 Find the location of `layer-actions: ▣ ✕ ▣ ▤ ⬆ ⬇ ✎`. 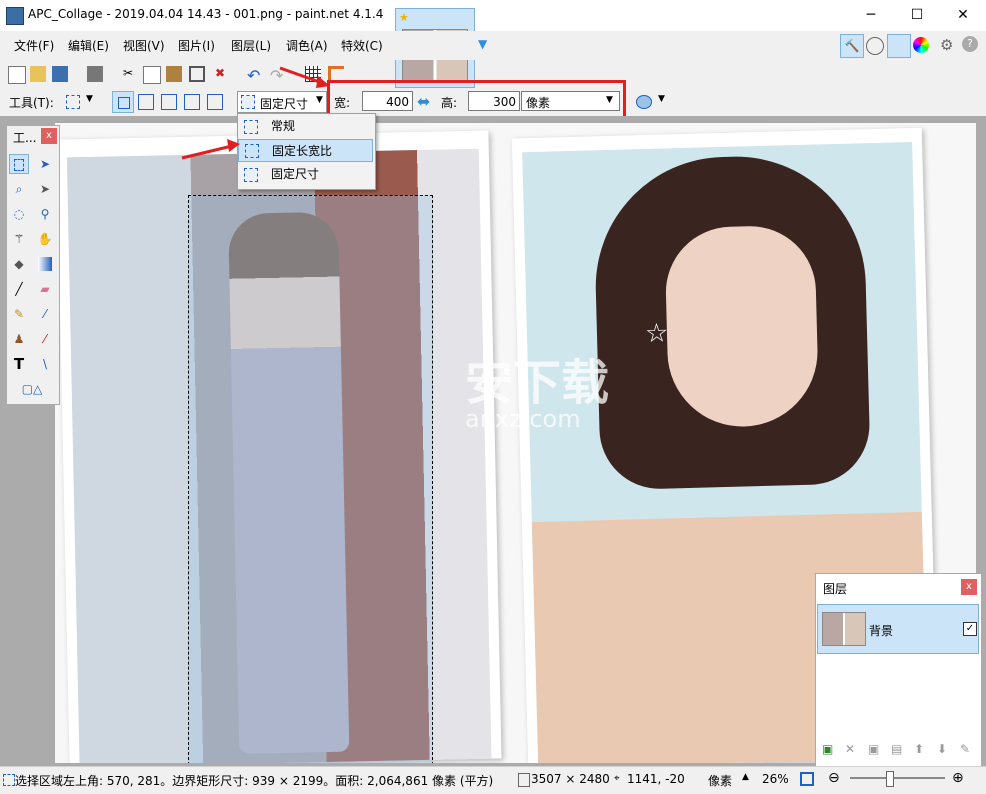

layer-actions: ▣ ✕ ▣ ▤ ⬆ ⬇ ✎ is located at coordinates (899, 751).